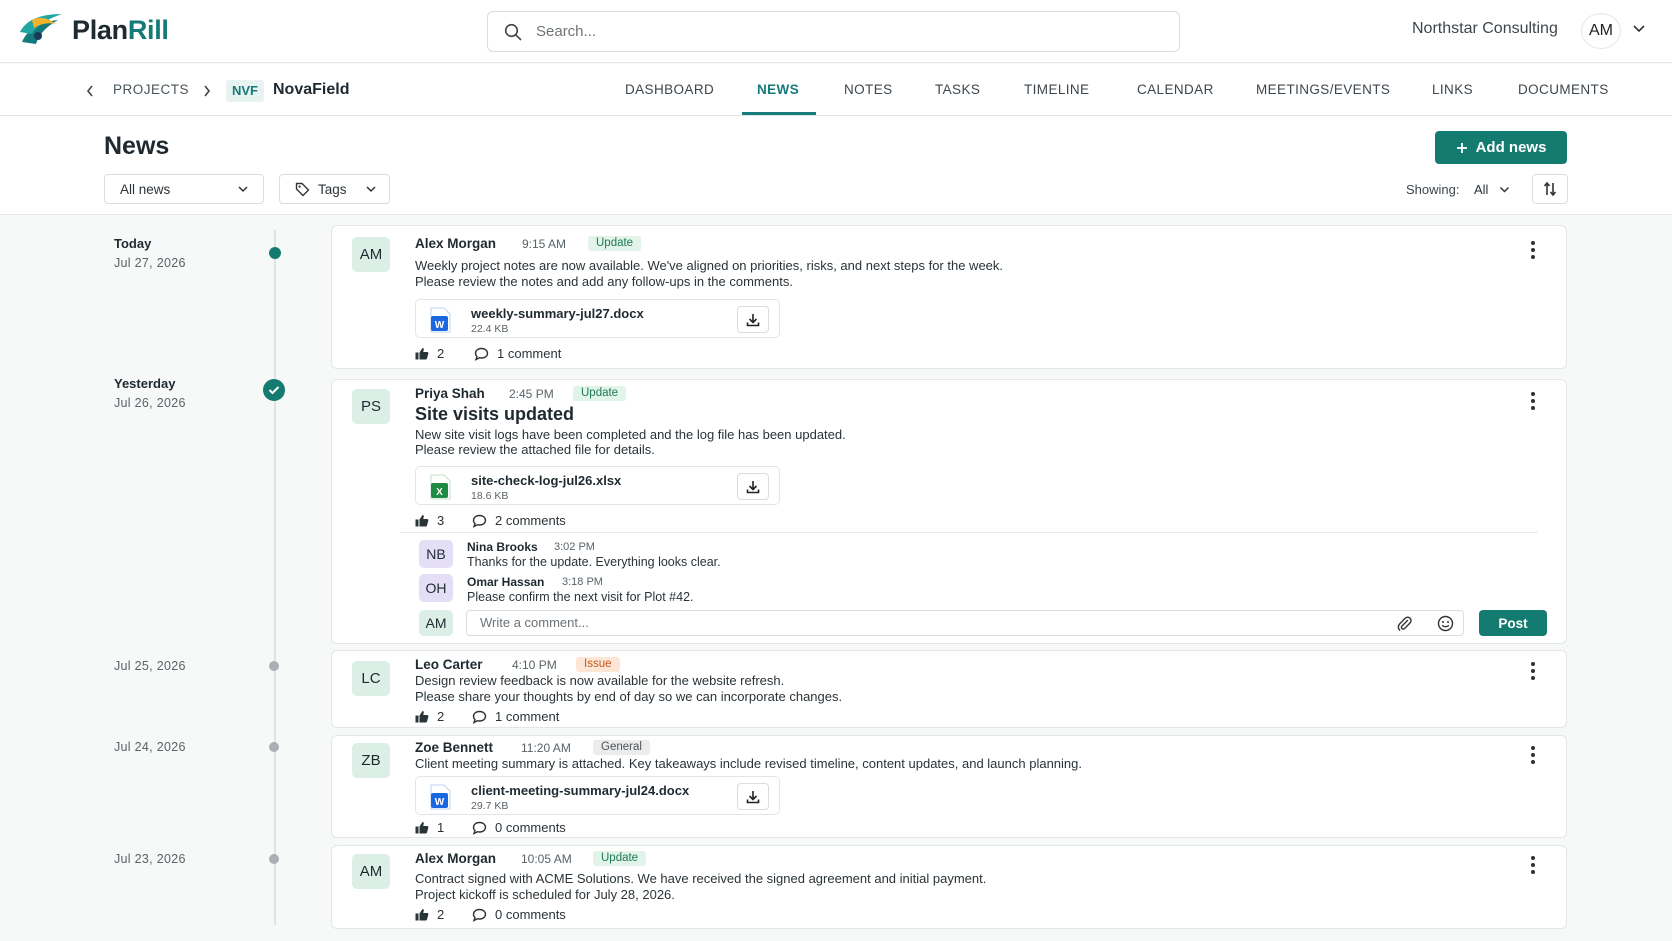  I want to click on comment-time: 3:18 PM, so click(582, 582).